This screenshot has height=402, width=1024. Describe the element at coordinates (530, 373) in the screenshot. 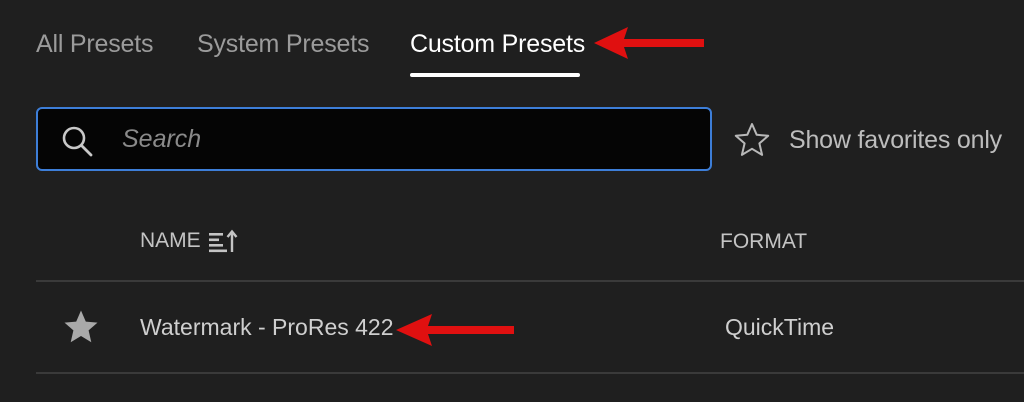

I see `row-divider` at that location.